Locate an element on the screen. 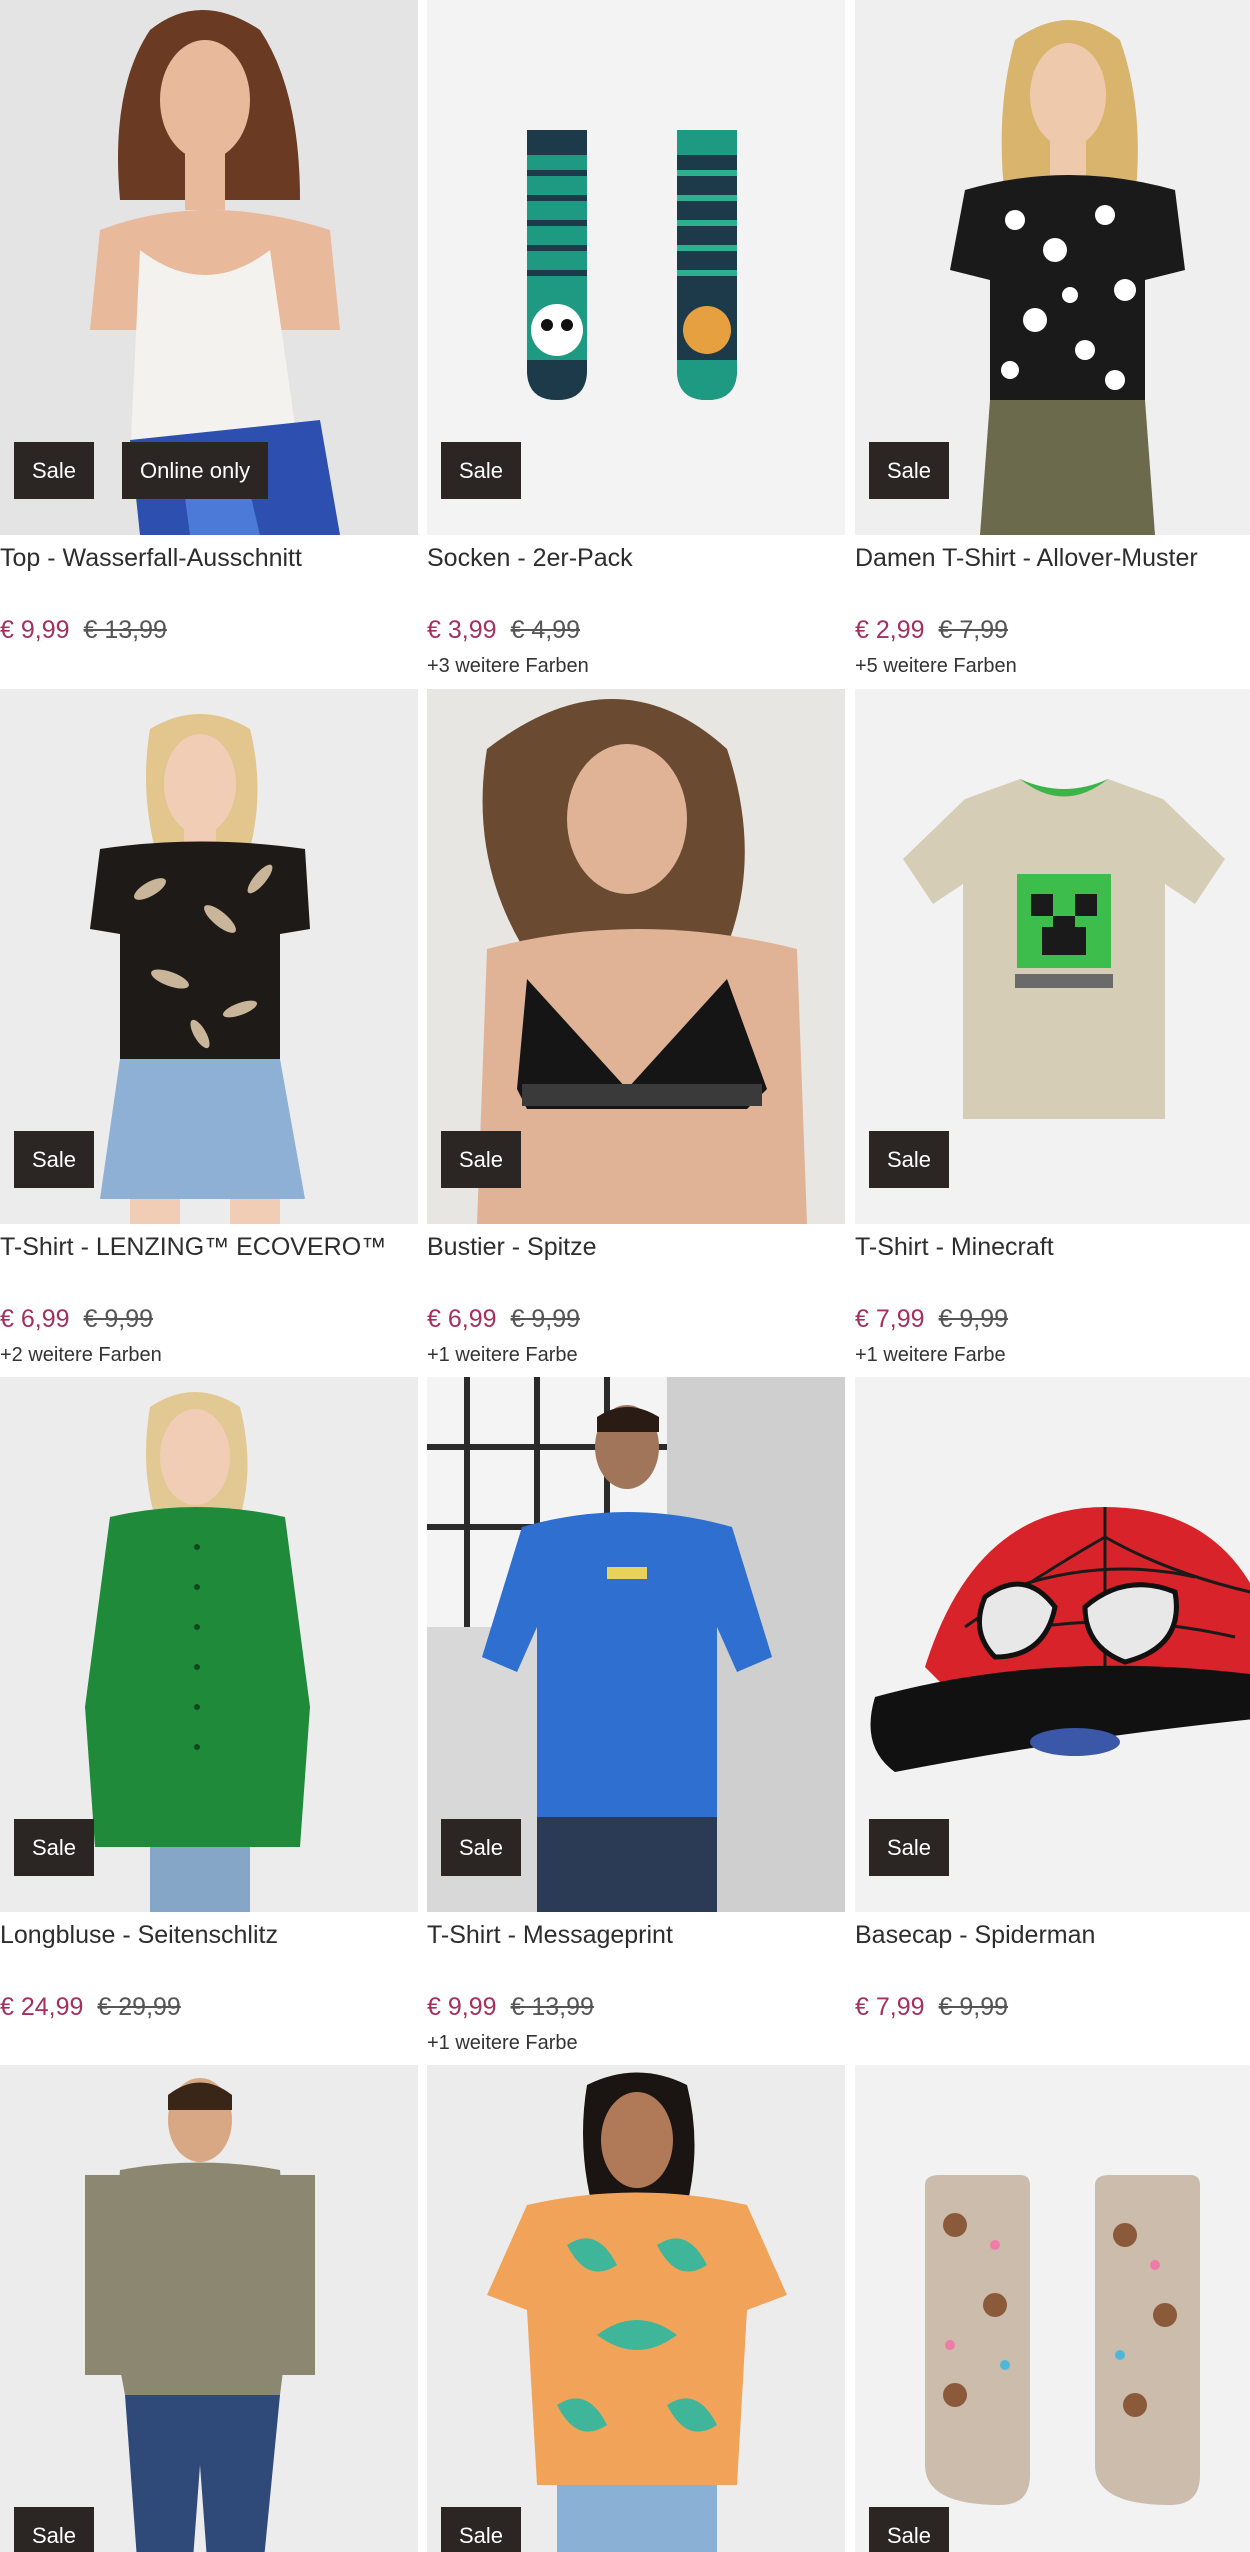 This screenshot has height=2552, width=1250. woman-orange-pattern-shirt-photo is located at coordinates (636, 2308).